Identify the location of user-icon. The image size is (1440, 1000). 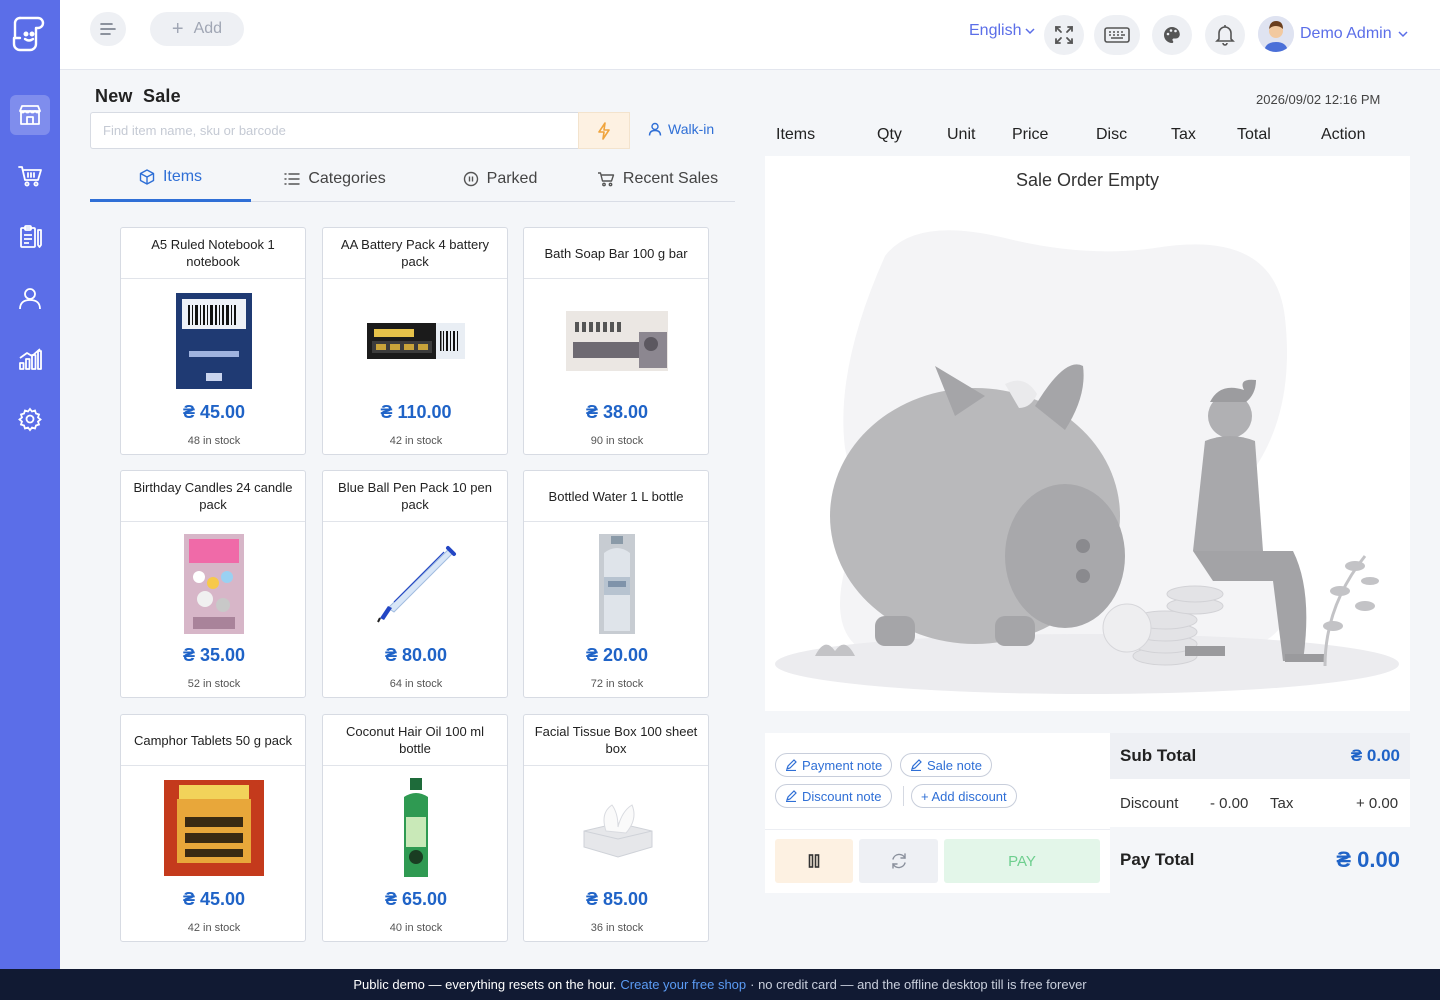
(655, 129).